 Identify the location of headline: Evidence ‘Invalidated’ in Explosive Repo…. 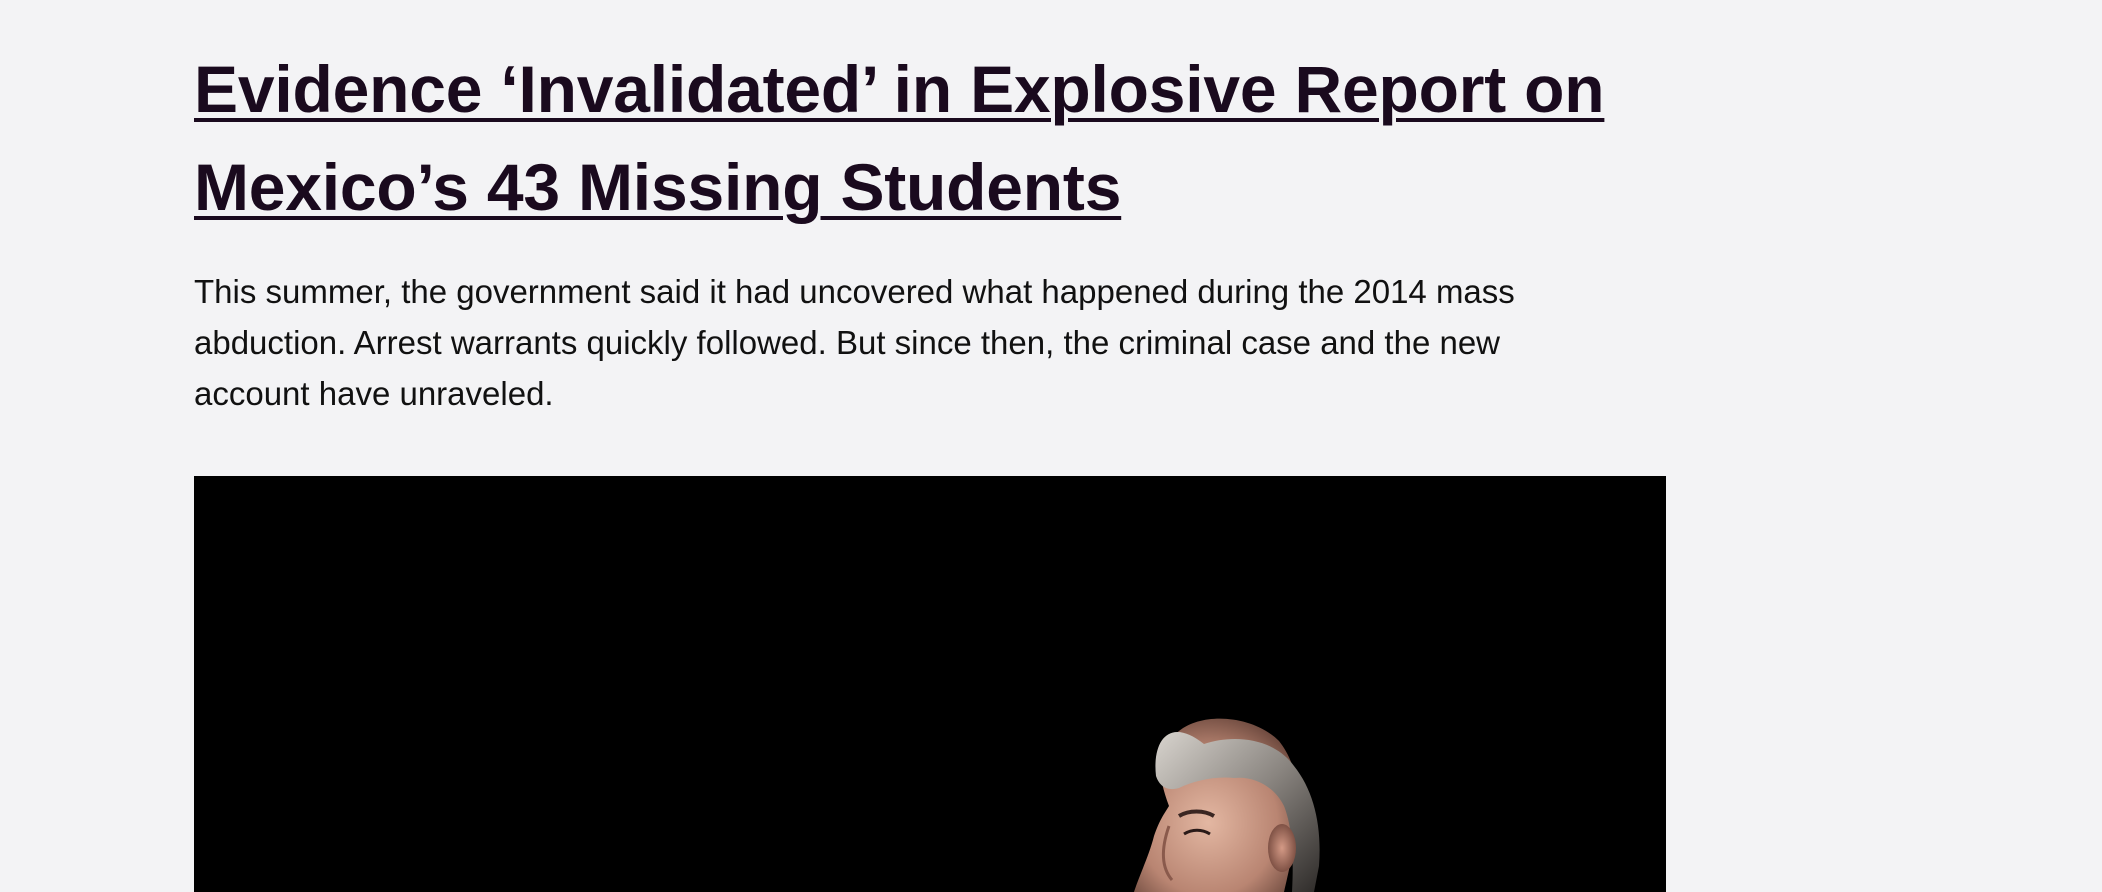
(899, 138).